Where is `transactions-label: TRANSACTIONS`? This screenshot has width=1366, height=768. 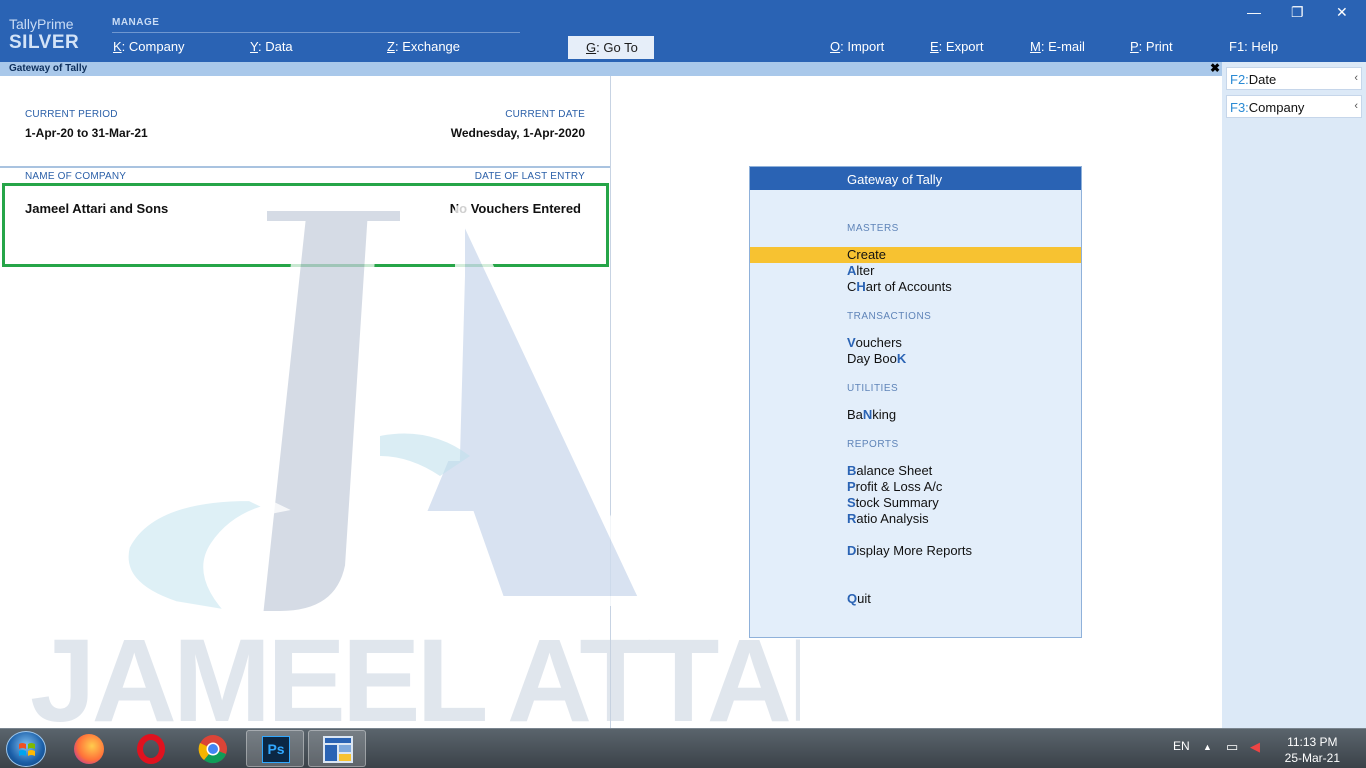 transactions-label: TRANSACTIONS is located at coordinates (889, 316).